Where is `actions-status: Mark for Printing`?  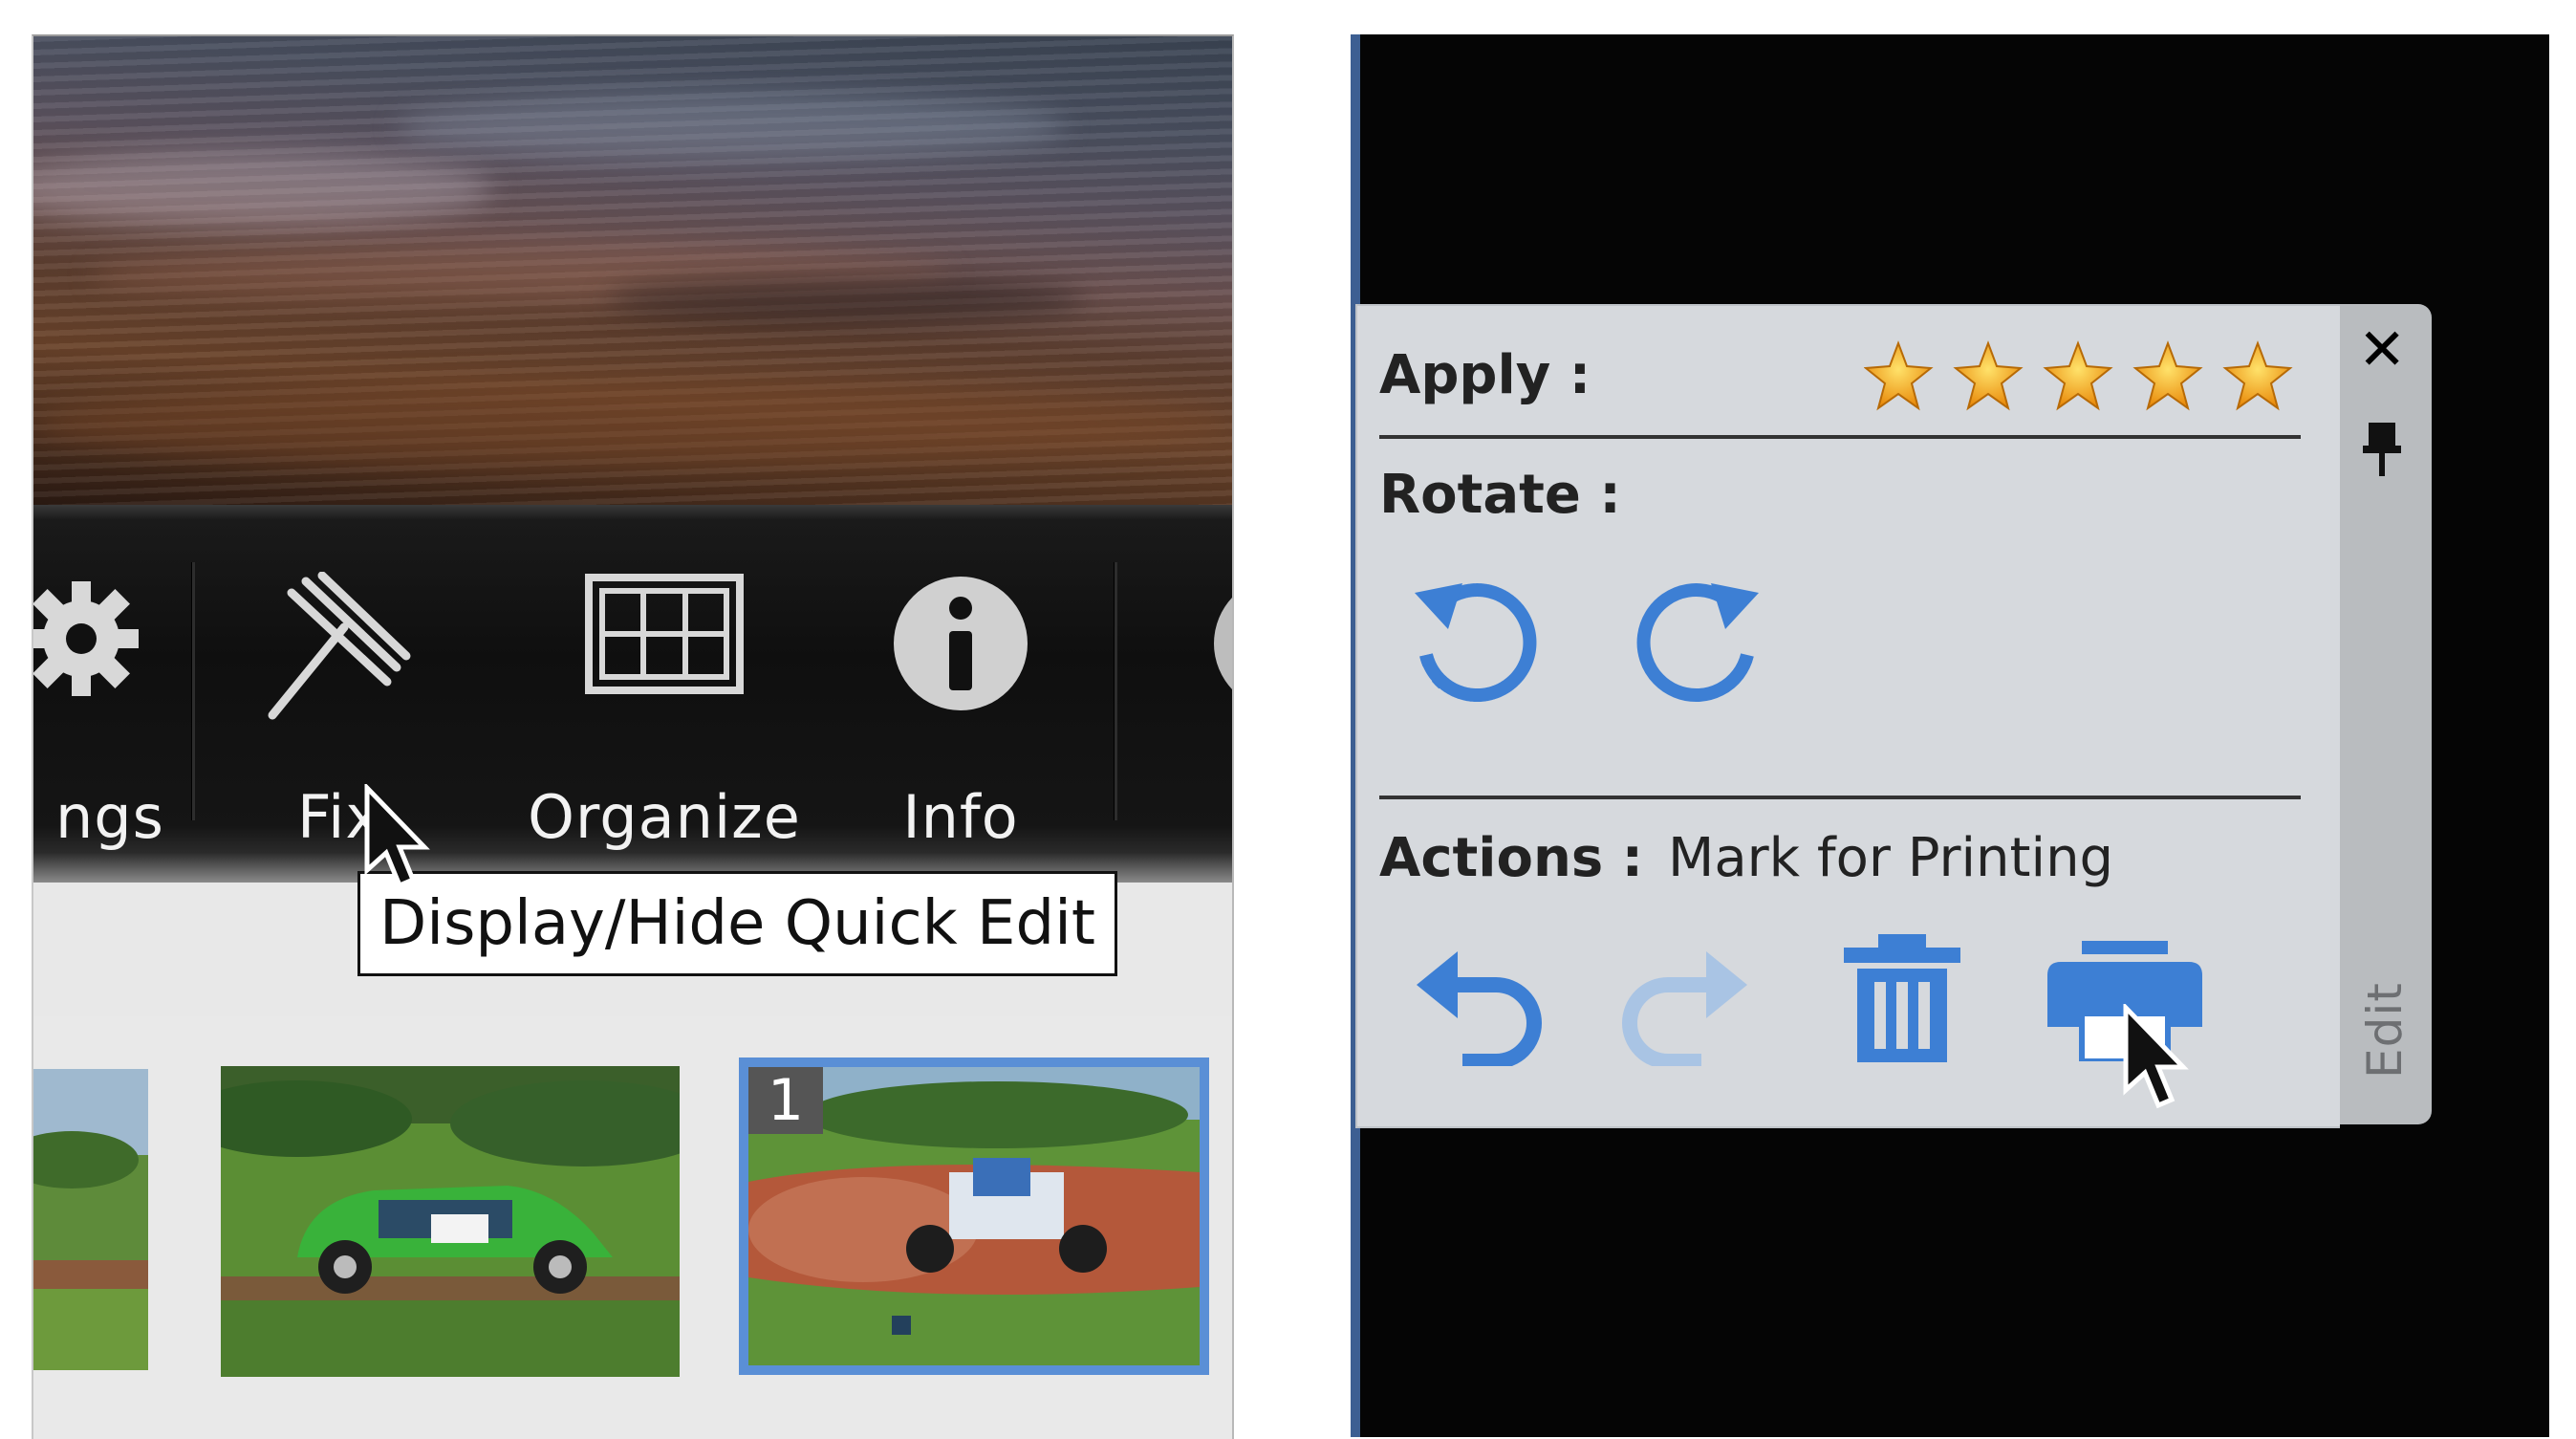 actions-status: Mark for Printing is located at coordinates (1891, 858).